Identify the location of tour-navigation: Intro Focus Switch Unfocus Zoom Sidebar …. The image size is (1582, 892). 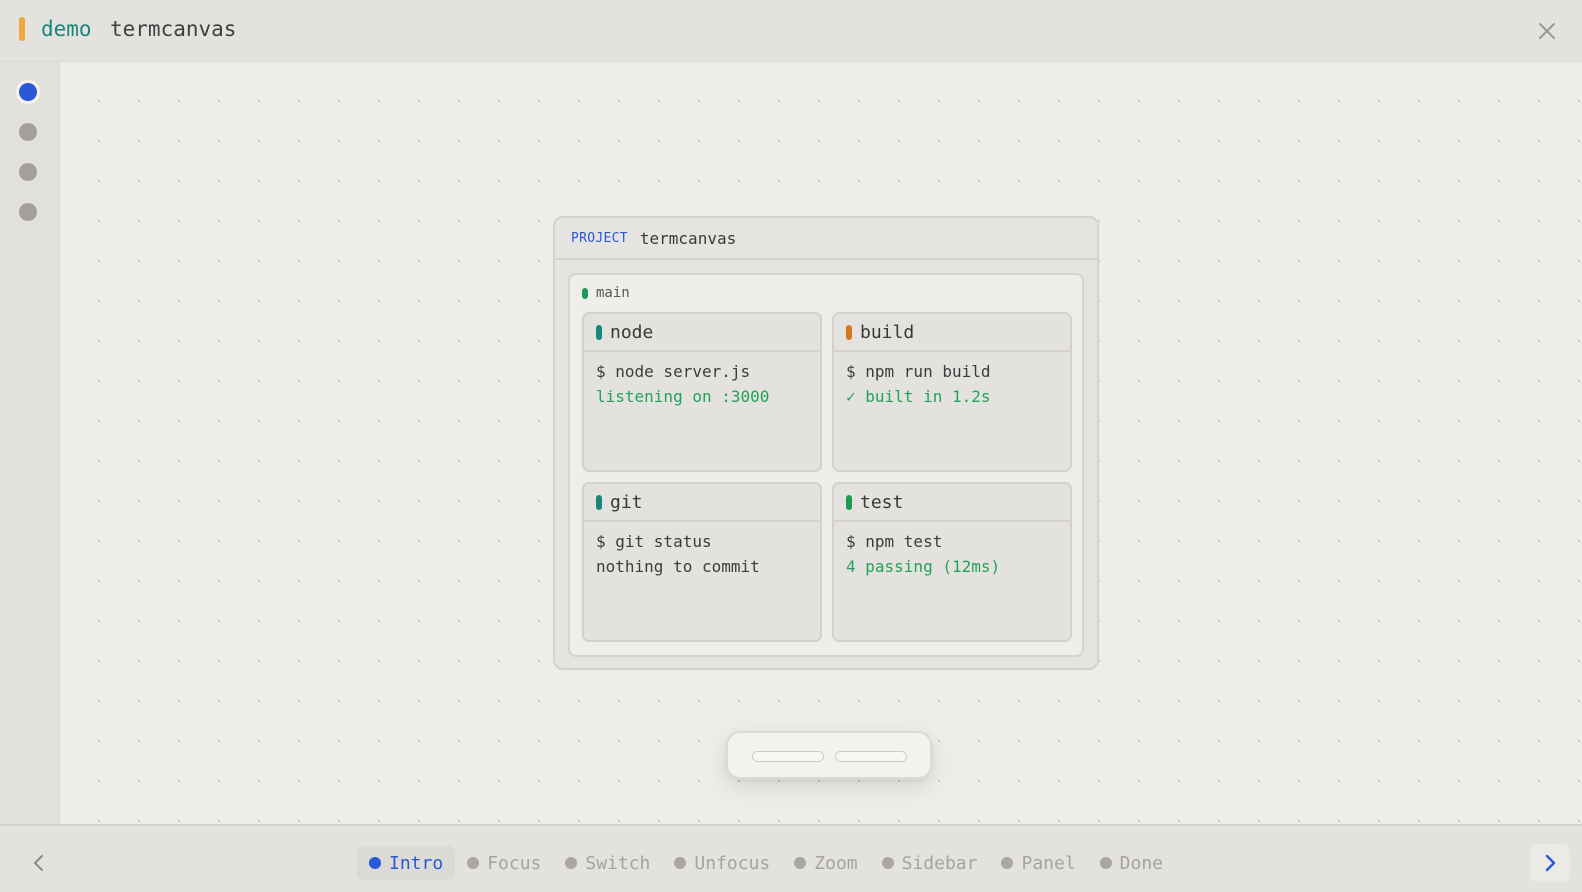
(791, 858).